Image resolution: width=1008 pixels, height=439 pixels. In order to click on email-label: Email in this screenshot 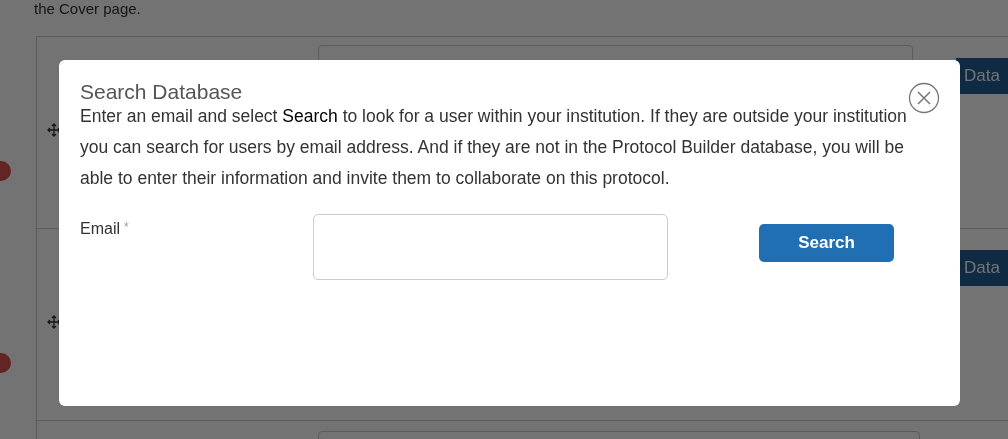, I will do `click(100, 229)`.